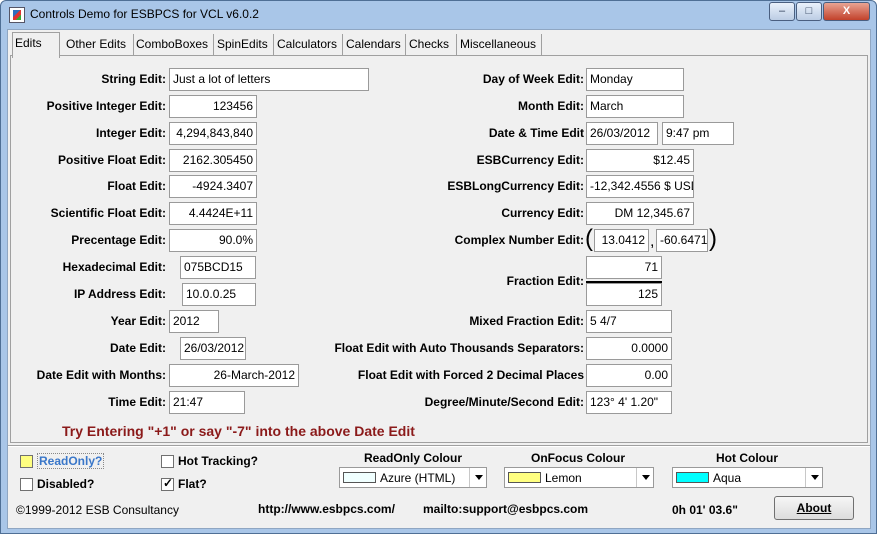 The height and width of the screenshot is (534, 877). What do you see at coordinates (218, 267) in the screenshot?
I see `hexadecimal-edit: 075BCD15` at bounding box center [218, 267].